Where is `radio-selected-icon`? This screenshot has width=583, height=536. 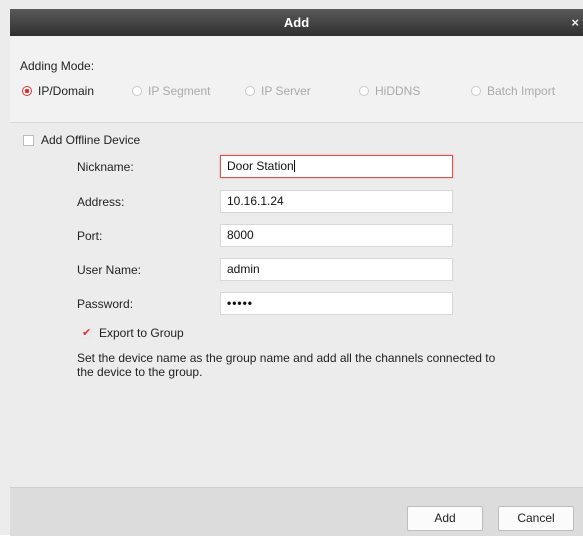
radio-selected-icon is located at coordinates (27, 91).